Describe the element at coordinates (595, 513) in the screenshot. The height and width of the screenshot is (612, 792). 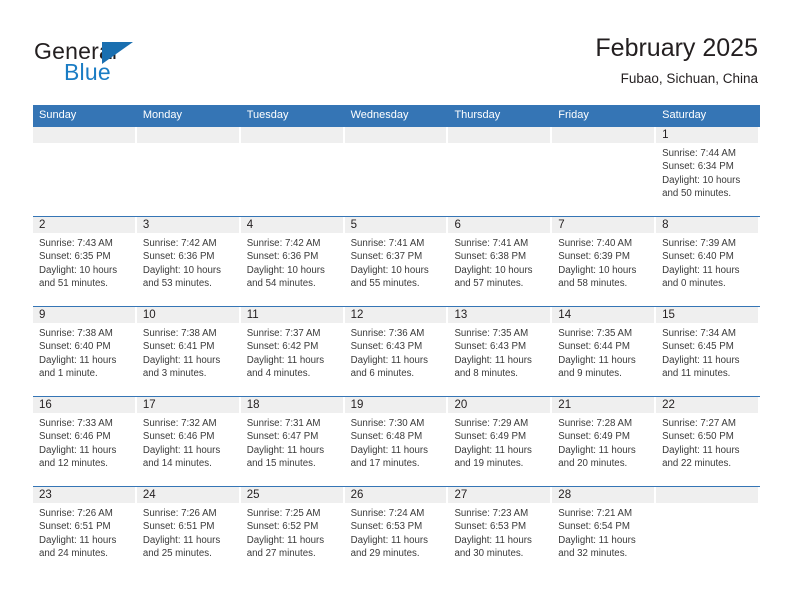
I see `day-detail-line: Sunrise: 7:21 AM` at that location.